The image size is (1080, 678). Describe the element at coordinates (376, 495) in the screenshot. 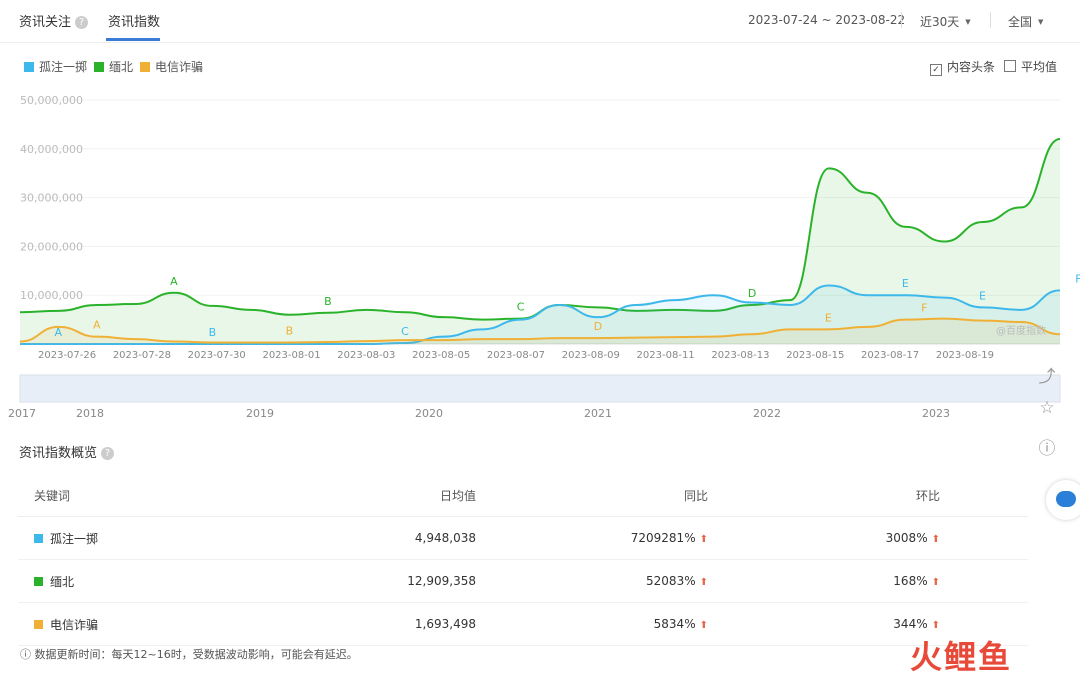

I see `header-daily-avg: 日均值` at that location.